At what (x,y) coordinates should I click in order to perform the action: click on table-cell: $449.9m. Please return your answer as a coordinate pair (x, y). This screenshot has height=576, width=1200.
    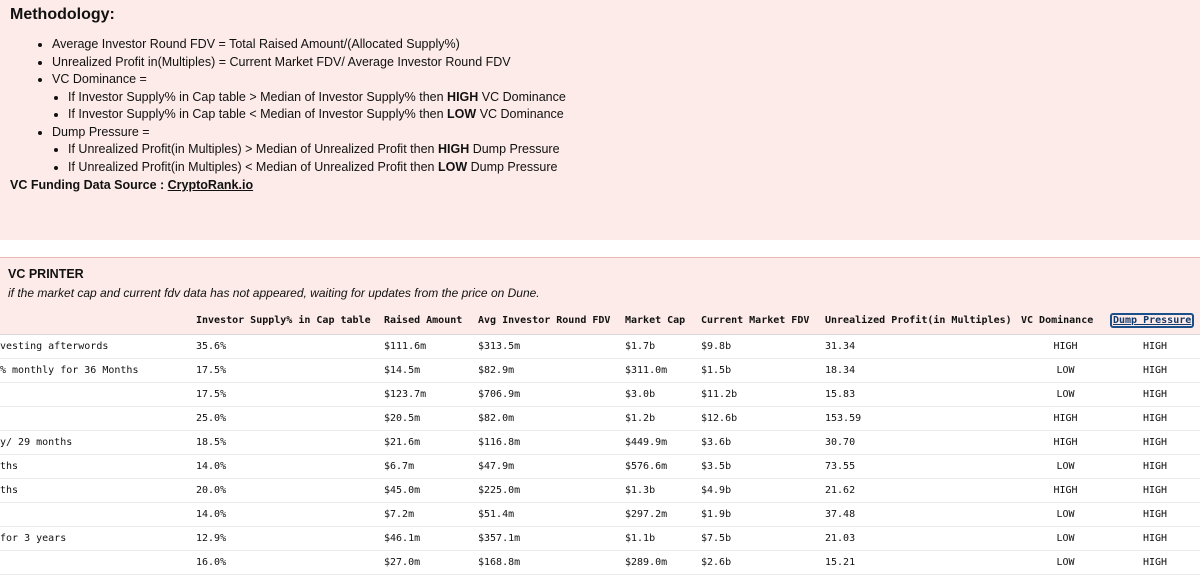
    Looking at the image, I should click on (663, 442).